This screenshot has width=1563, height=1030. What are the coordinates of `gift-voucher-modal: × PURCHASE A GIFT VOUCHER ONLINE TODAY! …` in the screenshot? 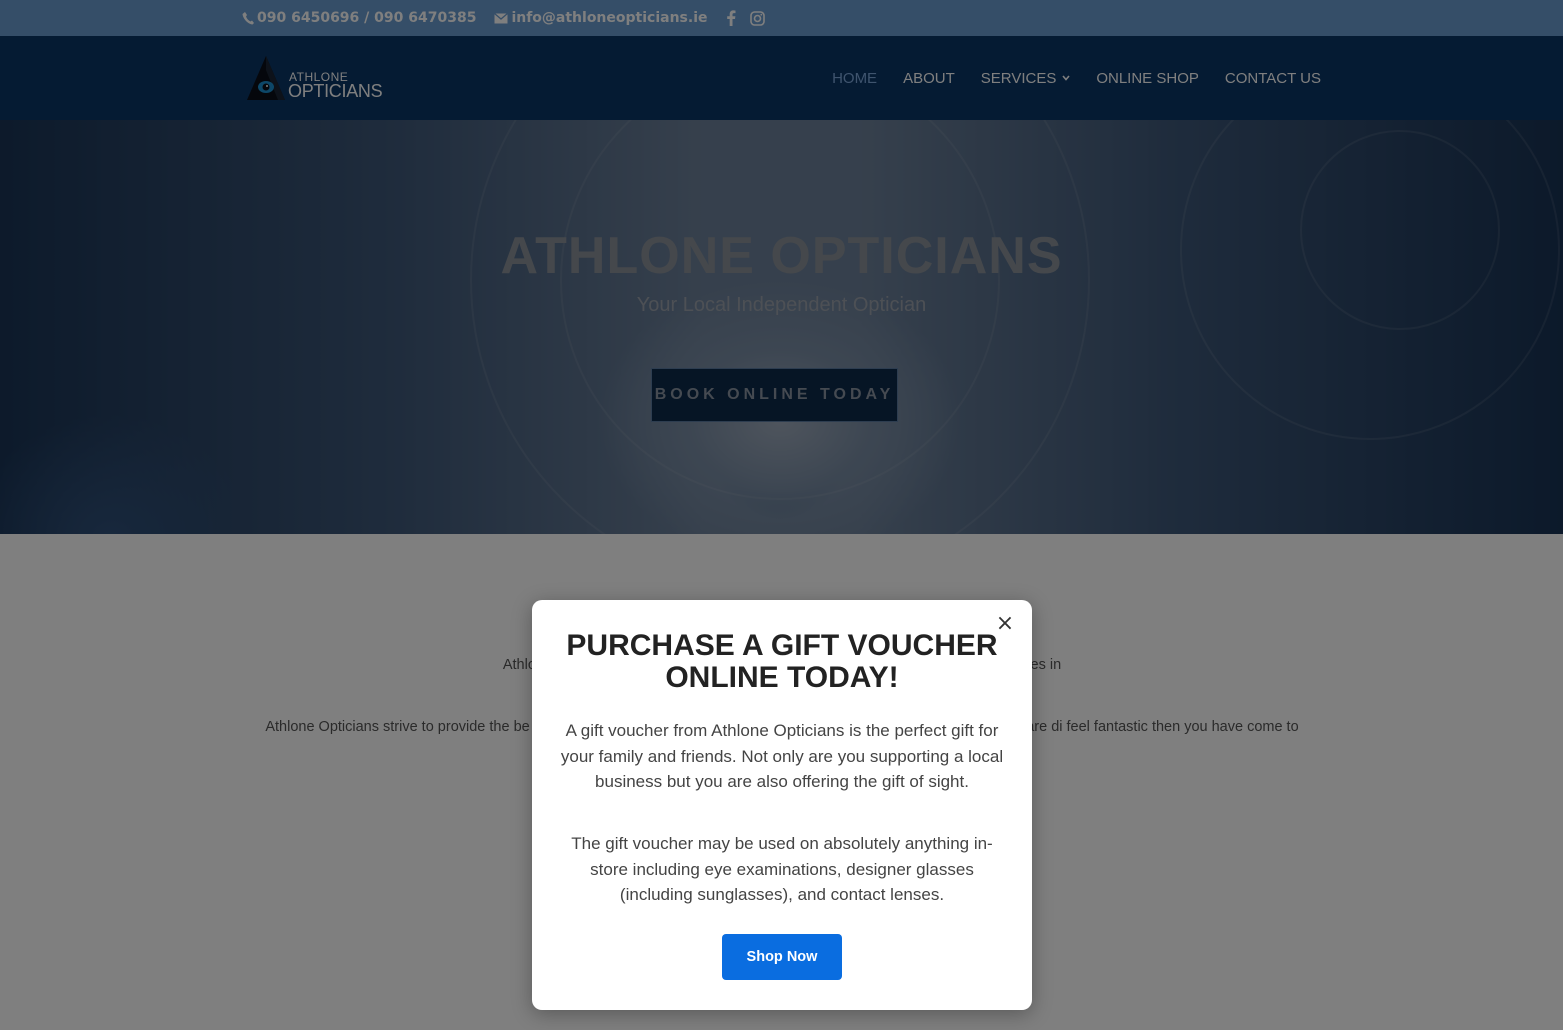 It's located at (782, 805).